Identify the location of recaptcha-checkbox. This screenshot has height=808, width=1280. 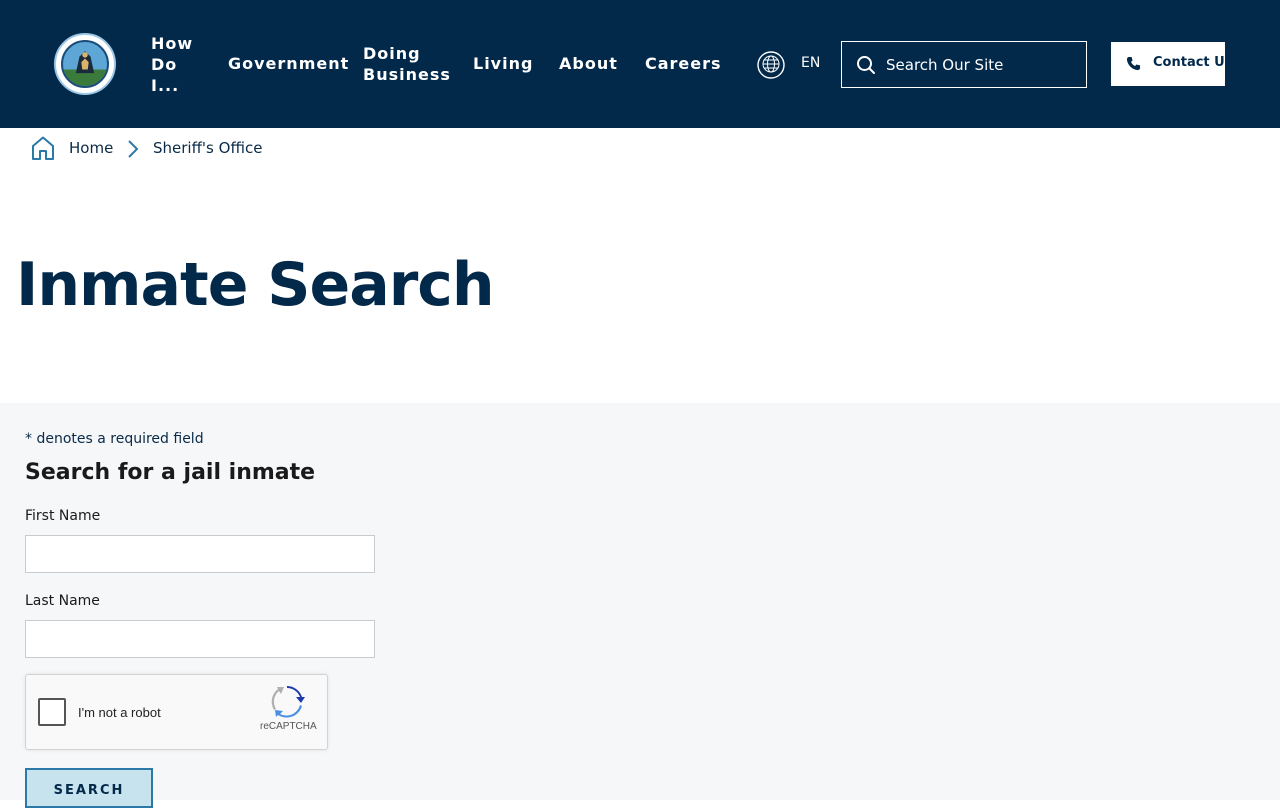
(52, 712).